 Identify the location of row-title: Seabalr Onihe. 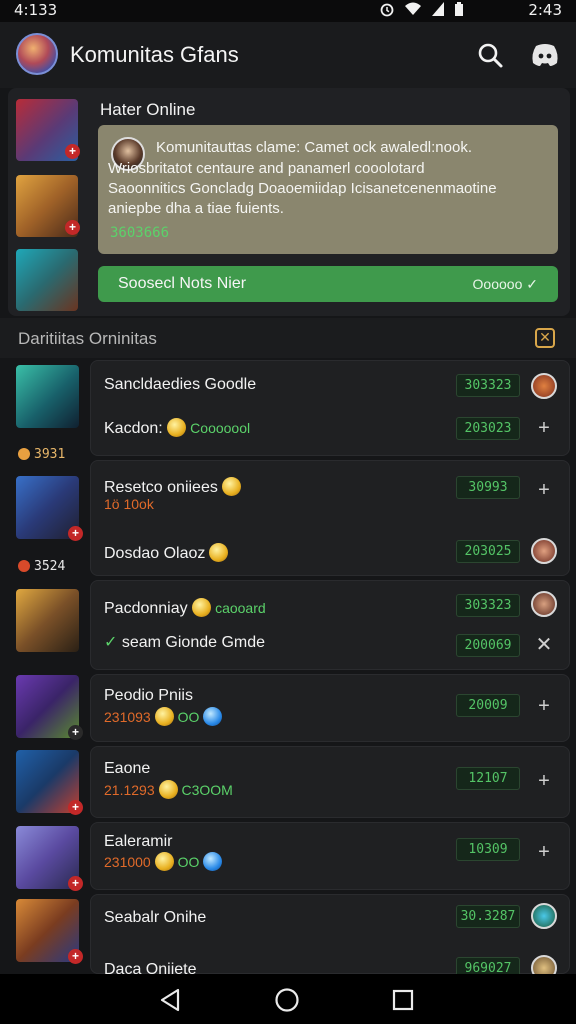
(155, 917).